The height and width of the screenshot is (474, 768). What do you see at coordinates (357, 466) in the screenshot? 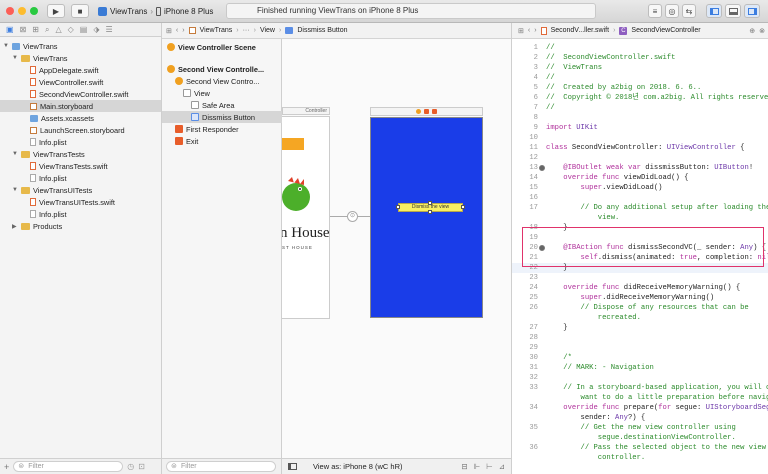
I see `view-as-label: View as: iPhone 8 (wC hR)` at bounding box center [357, 466].